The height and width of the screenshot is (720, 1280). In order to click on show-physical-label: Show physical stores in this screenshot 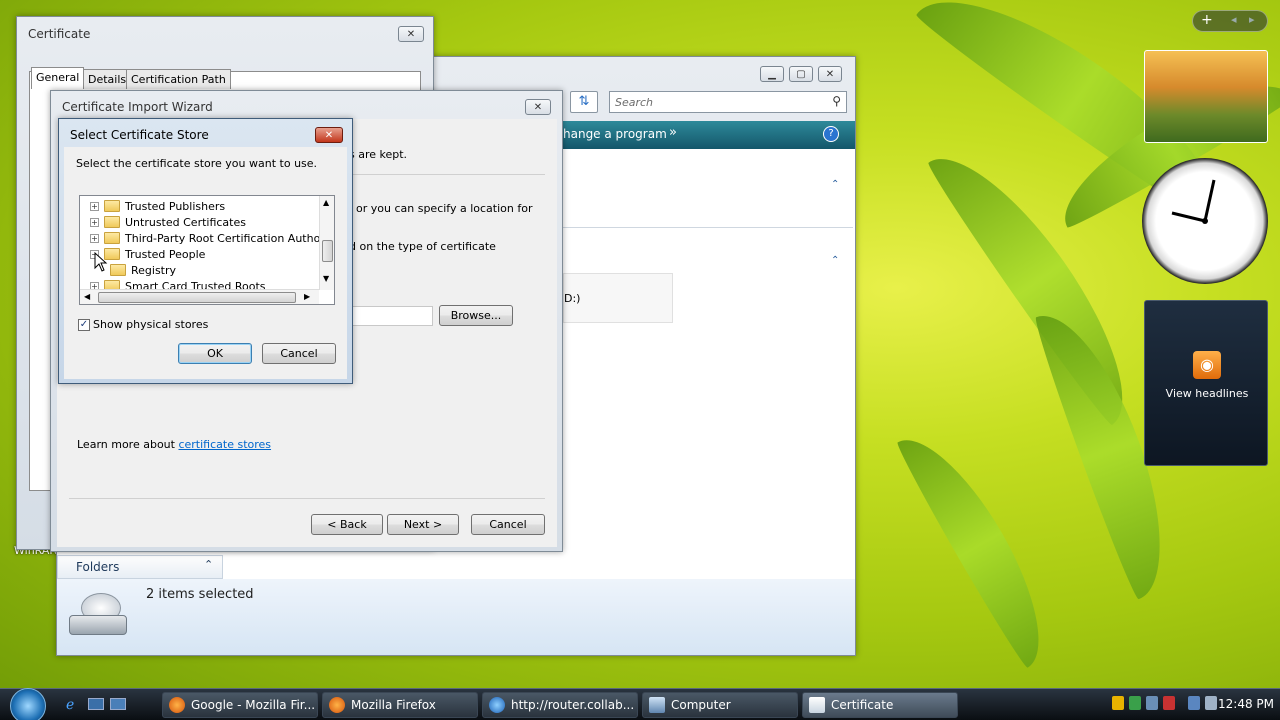, I will do `click(151, 324)`.